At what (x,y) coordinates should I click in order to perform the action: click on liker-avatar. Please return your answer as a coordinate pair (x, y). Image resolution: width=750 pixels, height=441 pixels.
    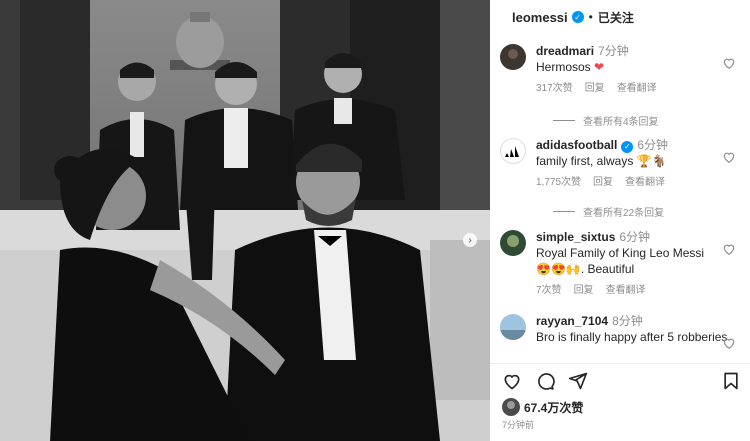
    Looking at the image, I should click on (511, 407).